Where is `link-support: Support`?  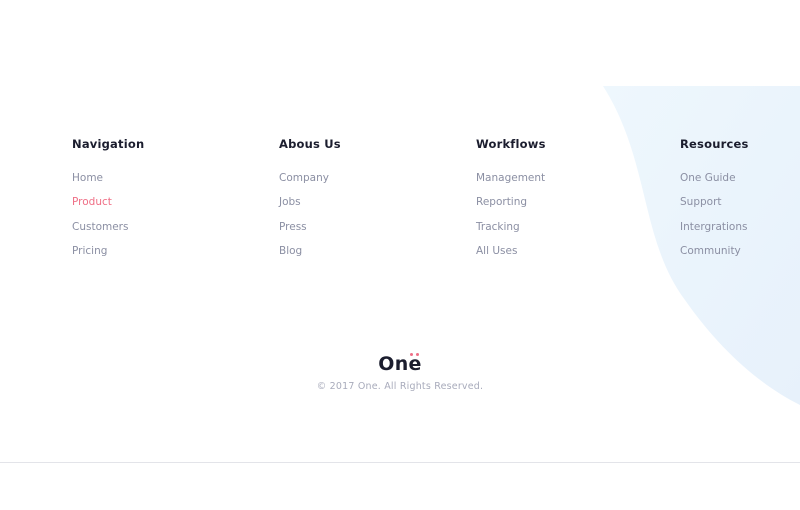
link-support: Support is located at coordinates (714, 202).